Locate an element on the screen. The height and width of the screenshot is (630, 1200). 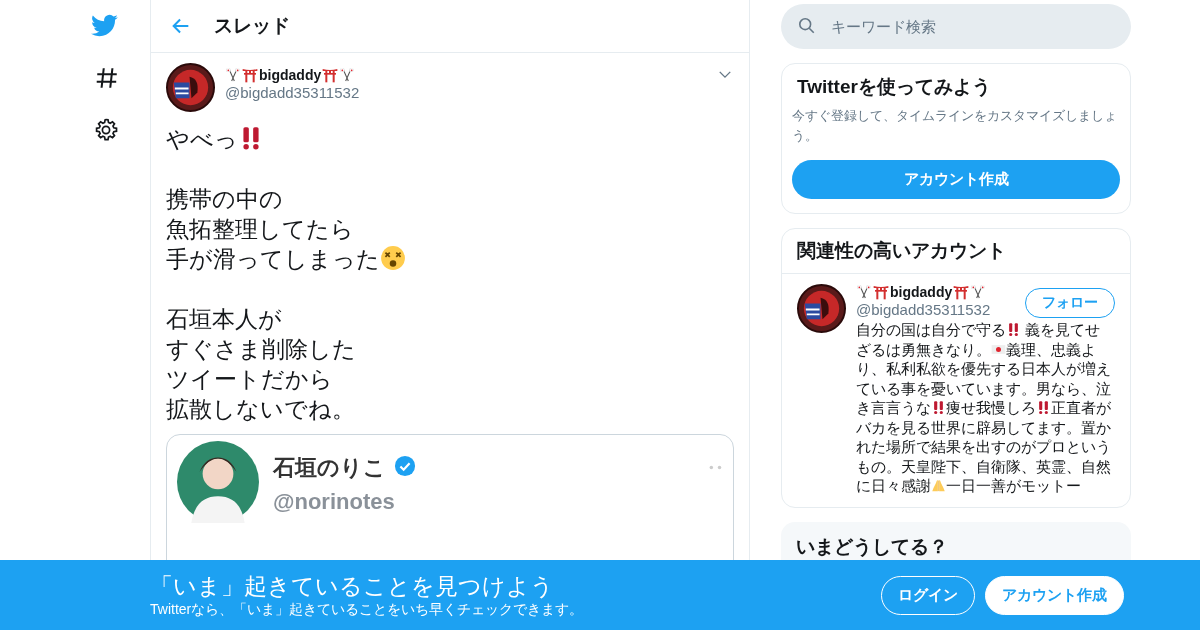
user-handle: @norinotes is located at coordinates (334, 502).